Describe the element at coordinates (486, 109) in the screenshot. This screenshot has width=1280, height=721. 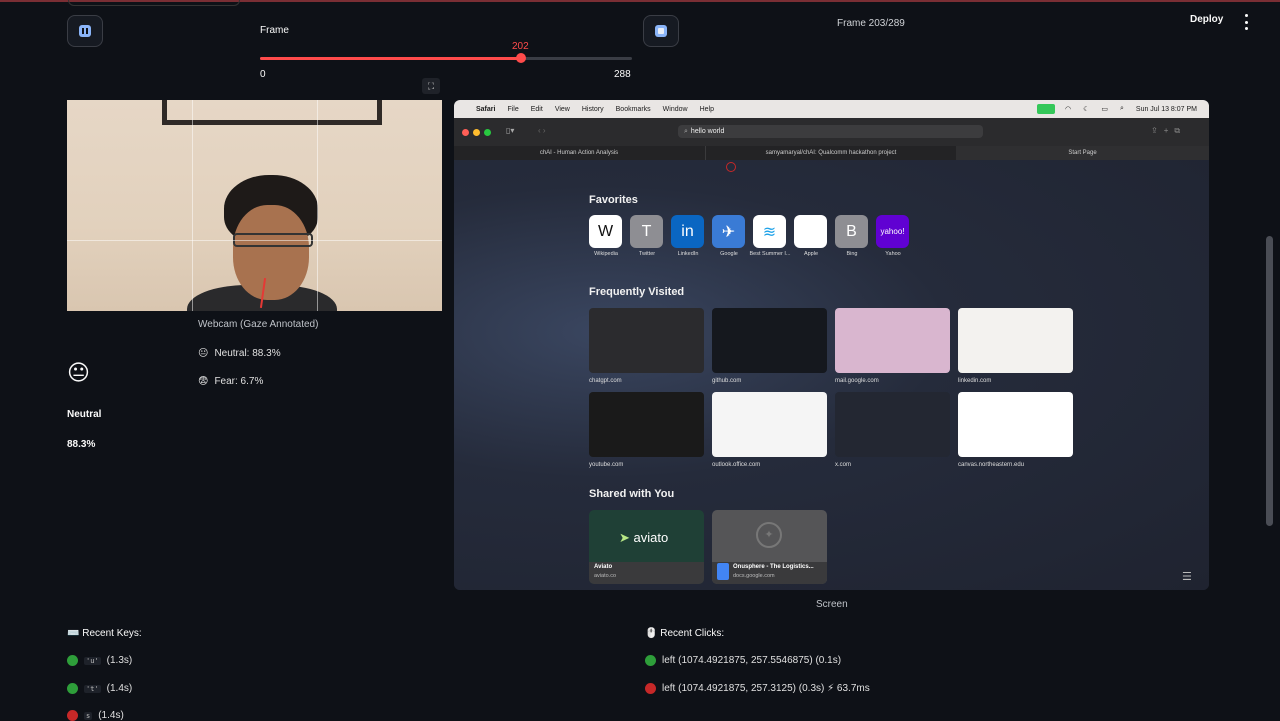
I see `menubar-app-name: Safari` at that location.